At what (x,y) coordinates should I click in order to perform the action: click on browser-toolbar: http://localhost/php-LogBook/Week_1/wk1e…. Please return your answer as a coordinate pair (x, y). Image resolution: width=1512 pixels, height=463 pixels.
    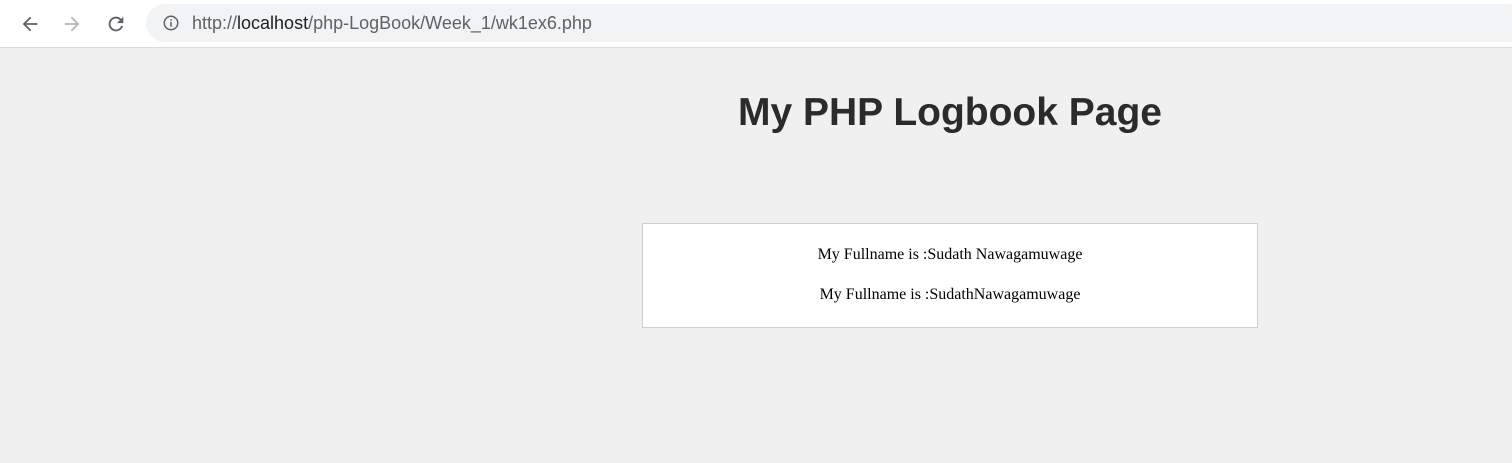
    Looking at the image, I should click on (756, 24).